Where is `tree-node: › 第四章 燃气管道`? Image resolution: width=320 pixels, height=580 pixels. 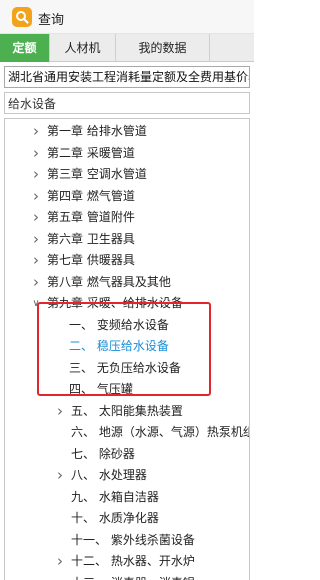 tree-node: › 第四章 燃气管道 is located at coordinates (127, 196).